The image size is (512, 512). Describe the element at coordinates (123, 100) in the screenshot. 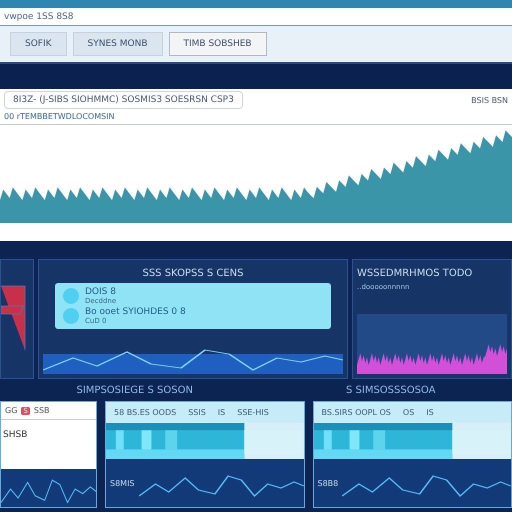

I see `search-field: 8I3Z- (J-SIBS SIOHMMC) SOSMIS3 SOESRSN CSP3` at that location.